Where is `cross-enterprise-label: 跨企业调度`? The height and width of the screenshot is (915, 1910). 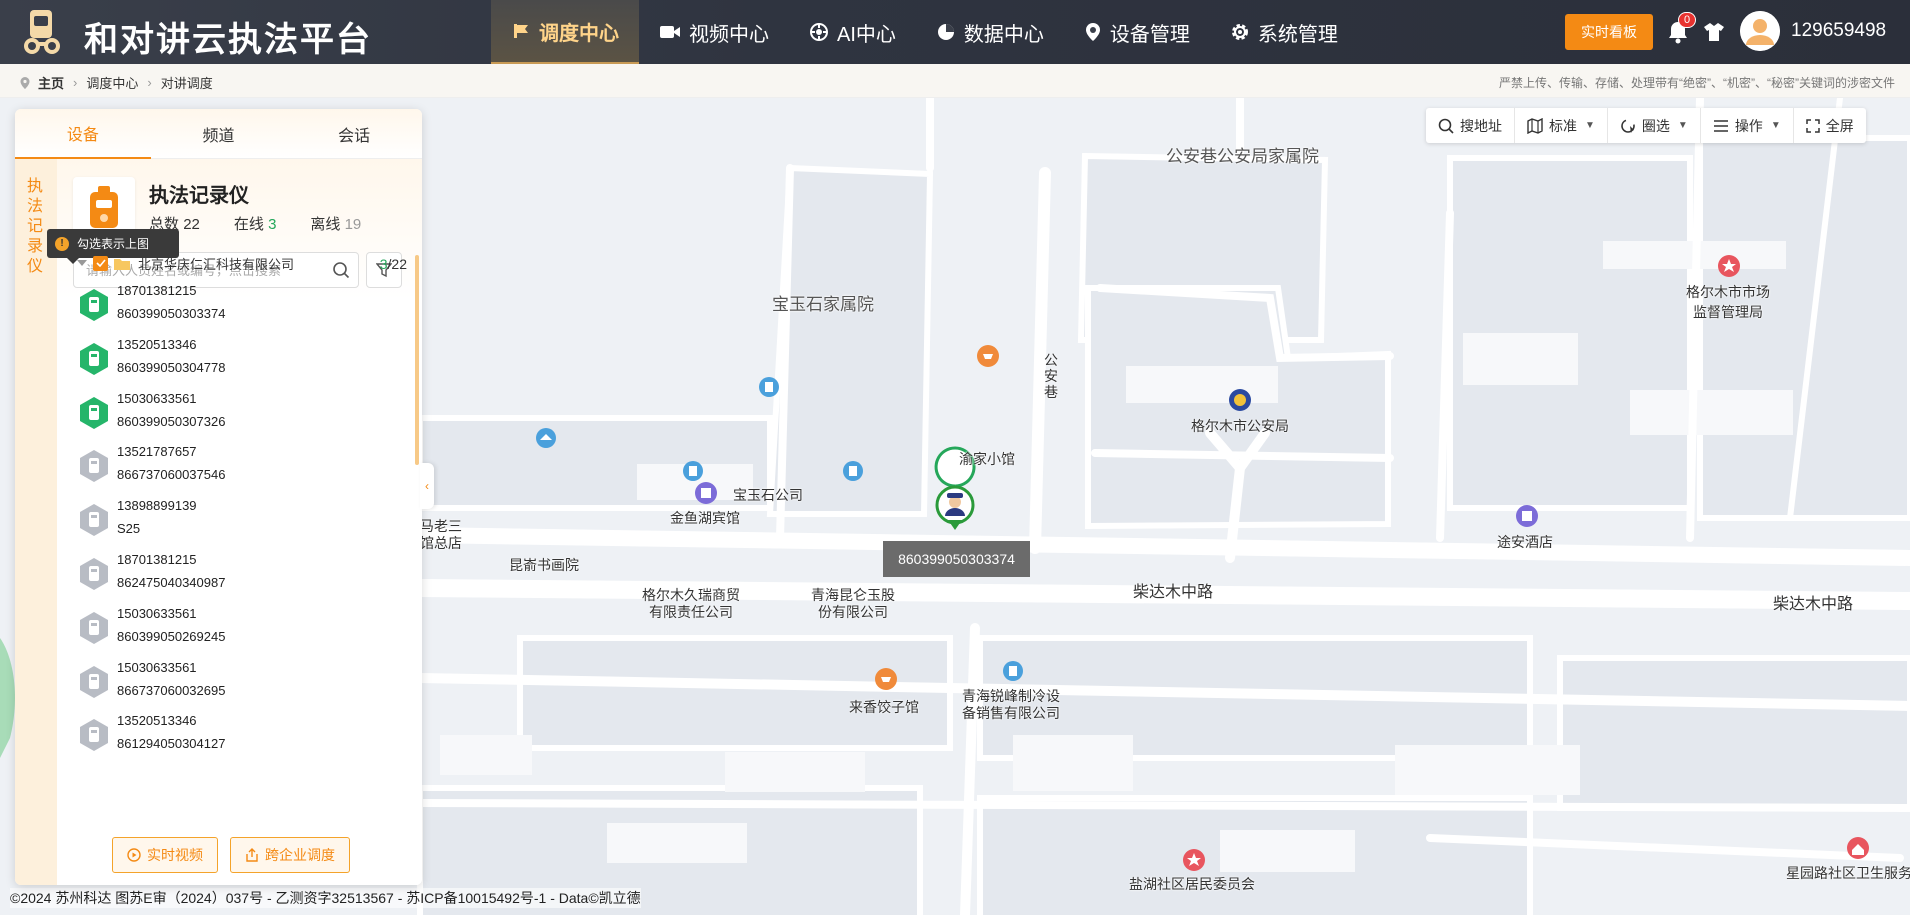 cross-enterprise-label: 跨企业调度 is located at coordinates (300, 855).